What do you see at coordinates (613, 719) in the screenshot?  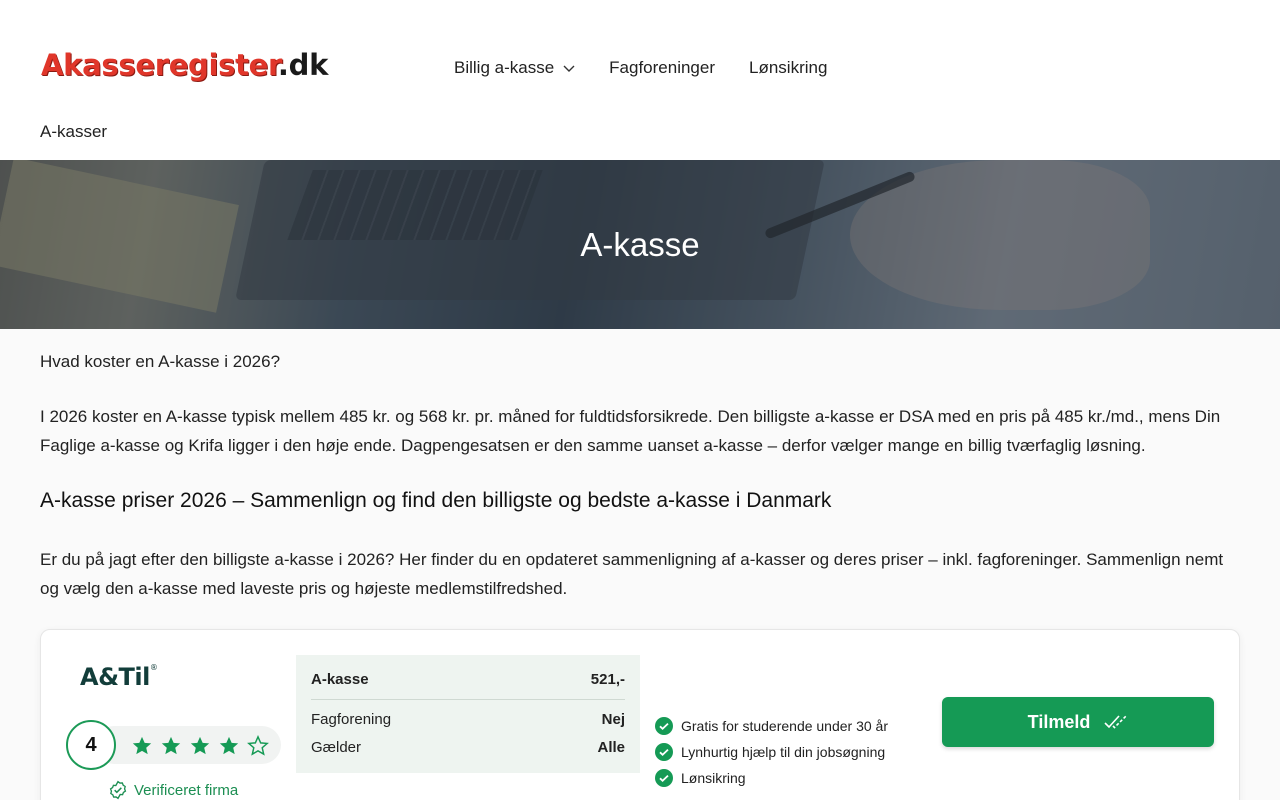 I see `price-value: Nej` at bounding box center [613, 719].